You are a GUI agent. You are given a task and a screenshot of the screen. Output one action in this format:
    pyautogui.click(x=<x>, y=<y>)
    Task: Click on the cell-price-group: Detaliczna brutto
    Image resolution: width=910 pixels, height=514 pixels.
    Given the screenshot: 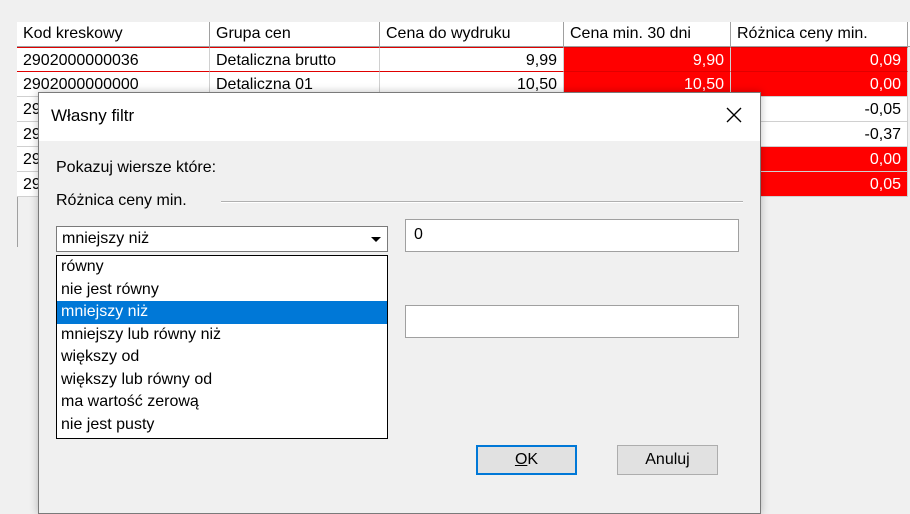 What is the action you would take?
    pyautogui.click(x=295, y=59)
    